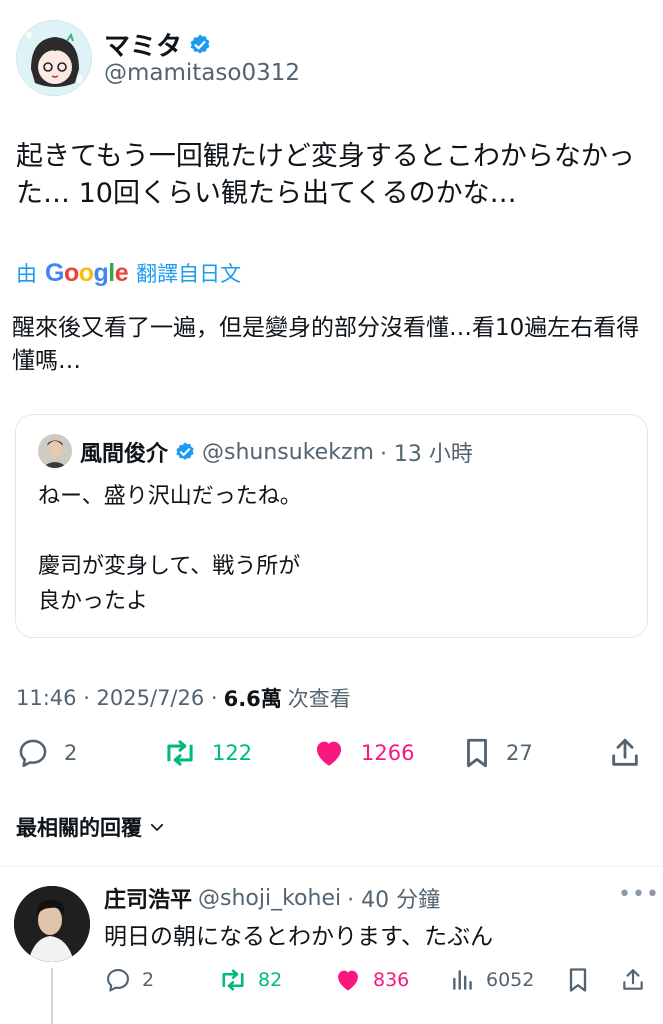 The image size is (663, 1024). I want to click on quote-author-name: 風間俊介, so click(124, 452).